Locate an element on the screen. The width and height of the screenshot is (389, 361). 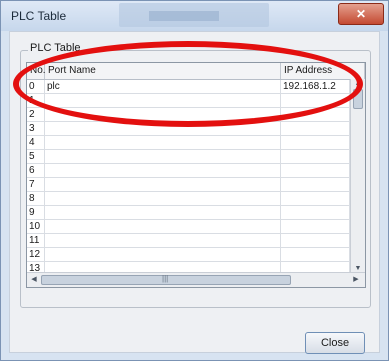
horizontal-scroll-thumb: ||| is located at coordinates (166, 279).